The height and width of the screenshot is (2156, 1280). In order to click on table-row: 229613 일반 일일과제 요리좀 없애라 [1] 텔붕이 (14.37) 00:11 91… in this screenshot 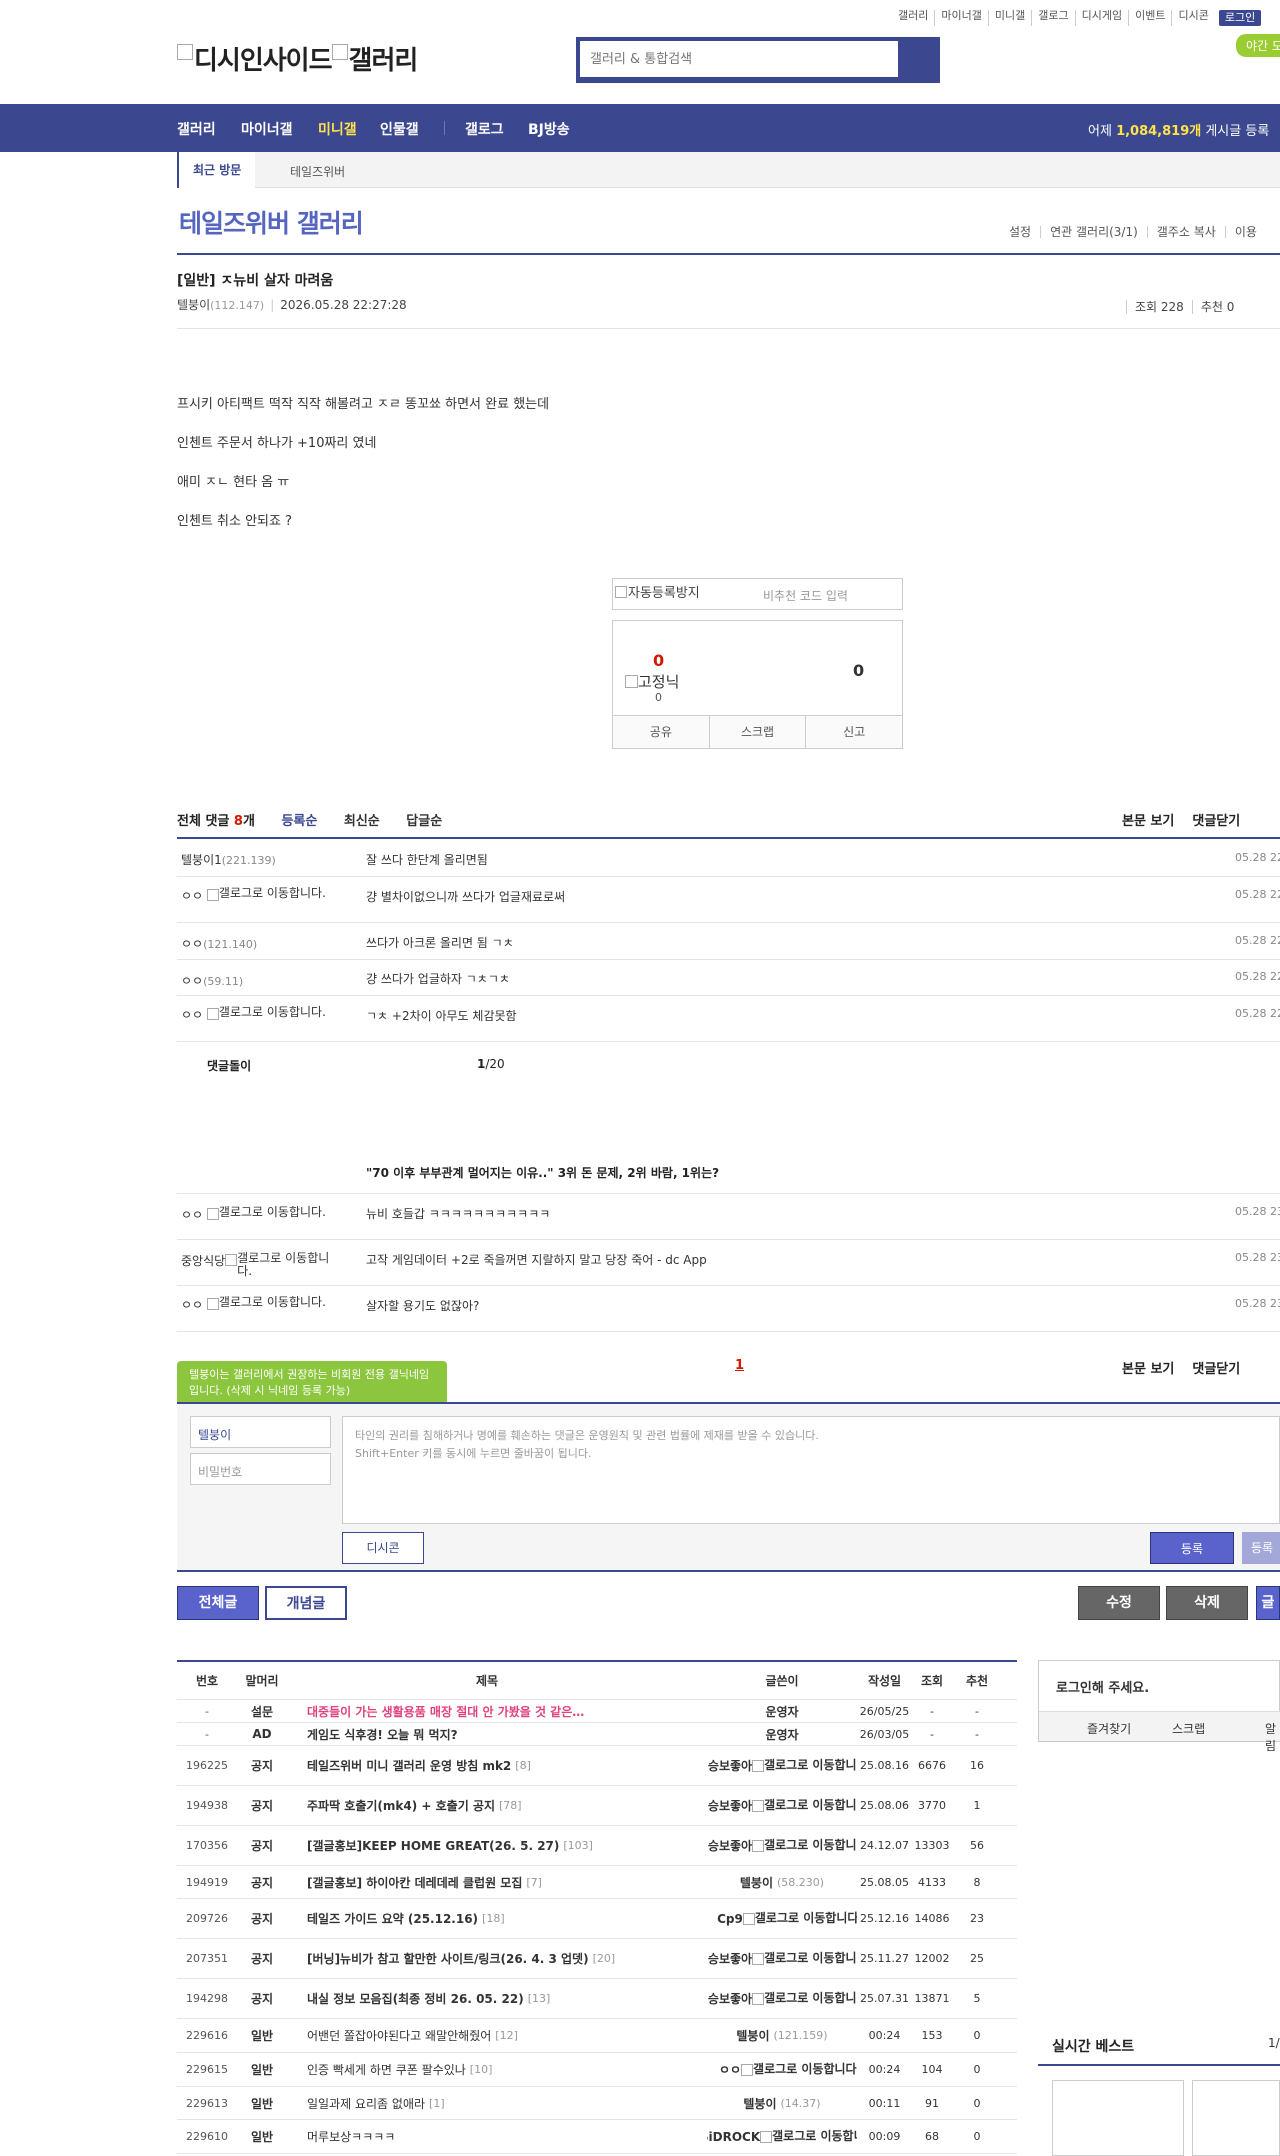, I will do `click(597, 2103)`.